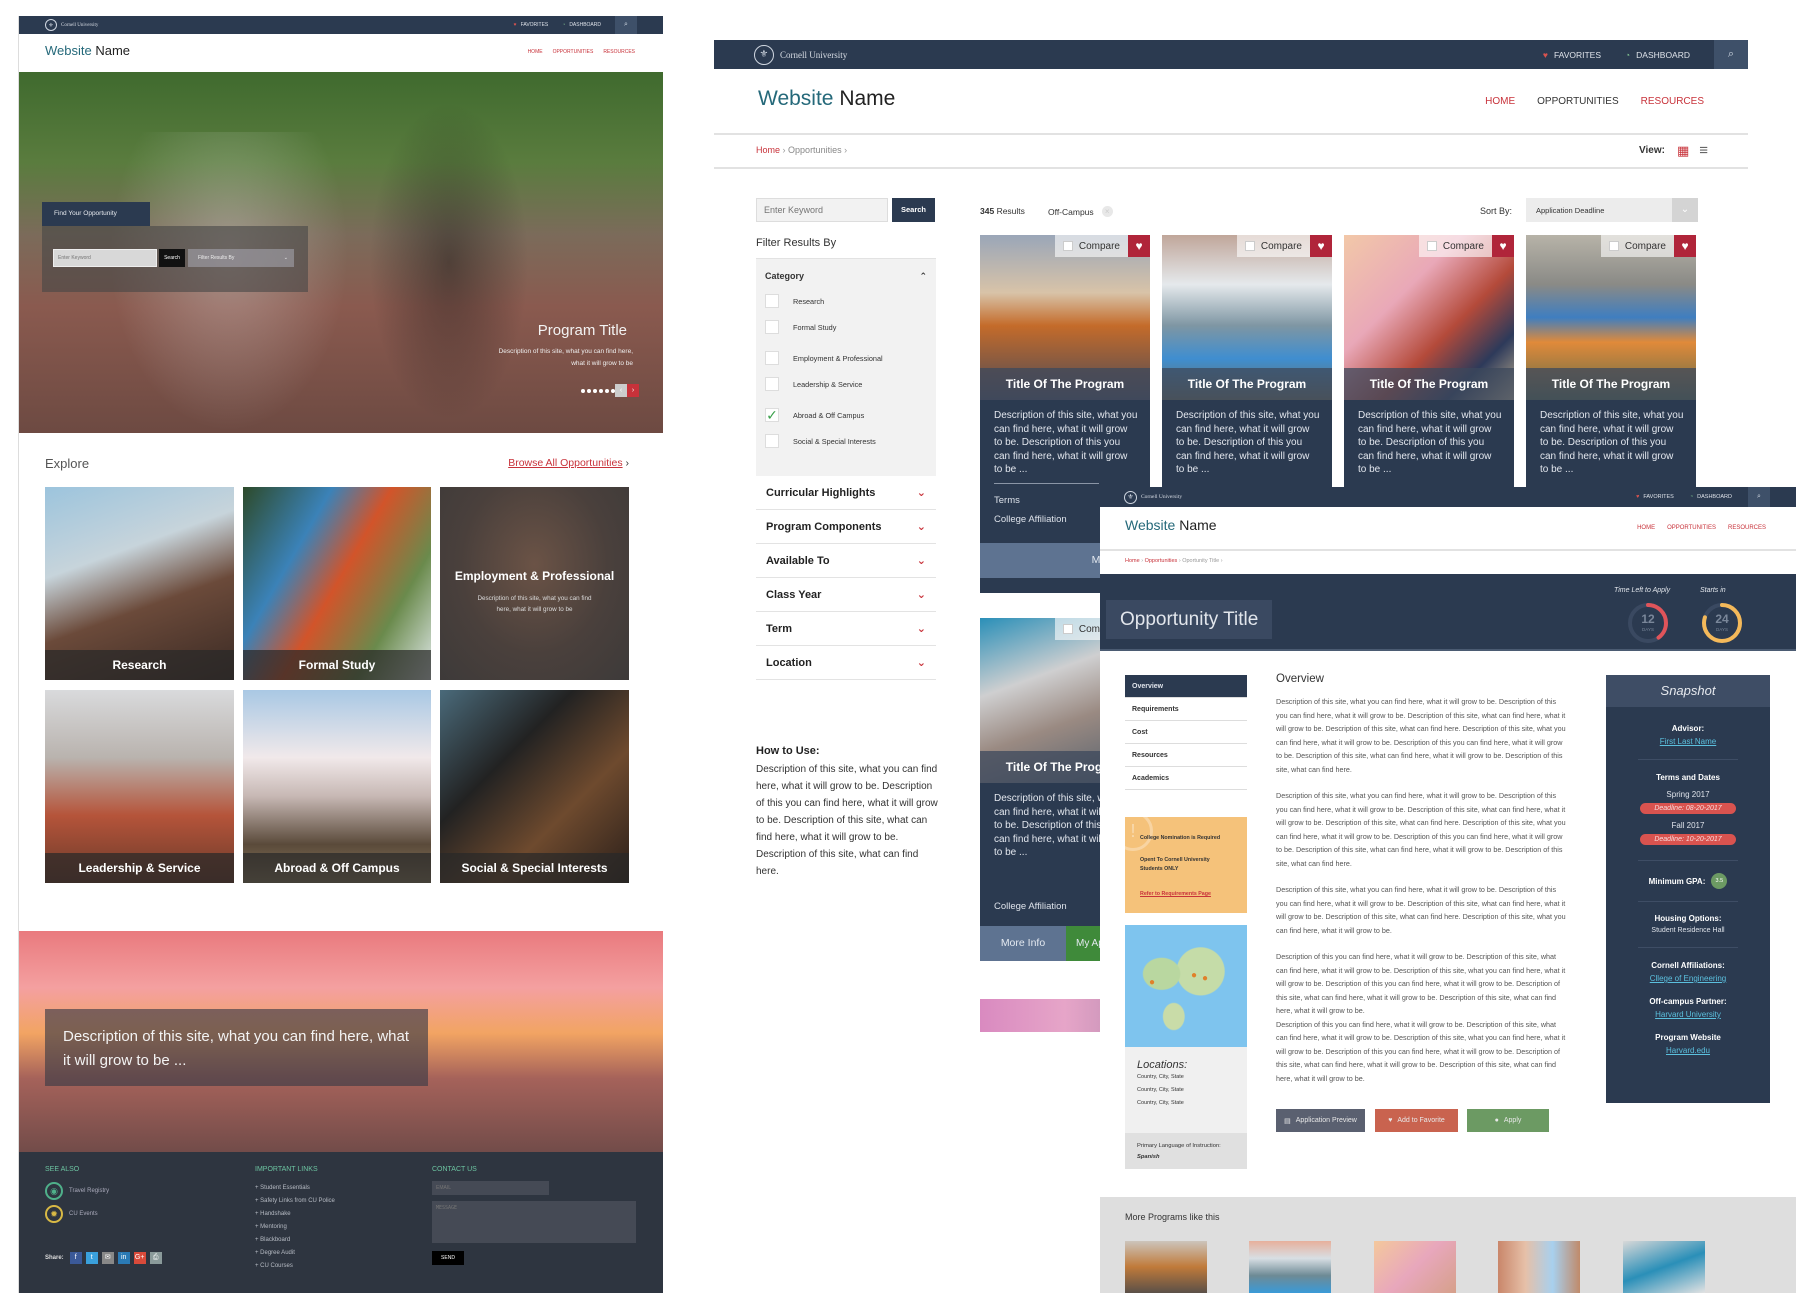 The height and width of the screenshot is (1300, 1804). What do you see at coordinates (1186, 732) in the screenshot?
I see `section-cost: Cost` at bounding box center [1186, 732].